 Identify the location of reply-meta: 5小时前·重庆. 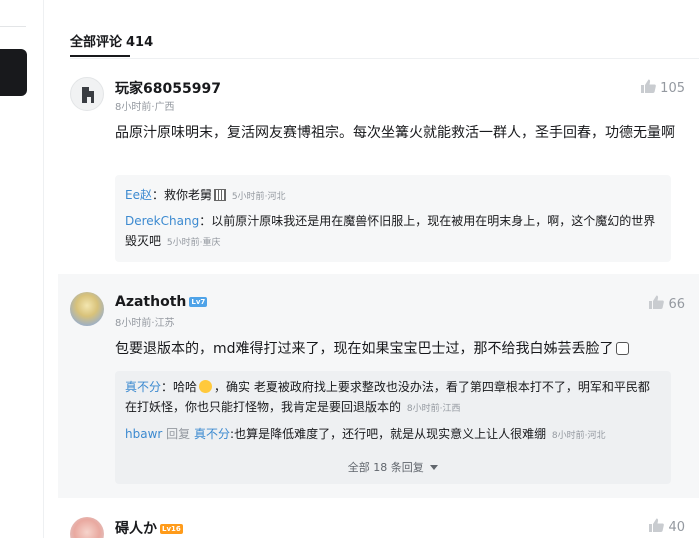
(193, 243).